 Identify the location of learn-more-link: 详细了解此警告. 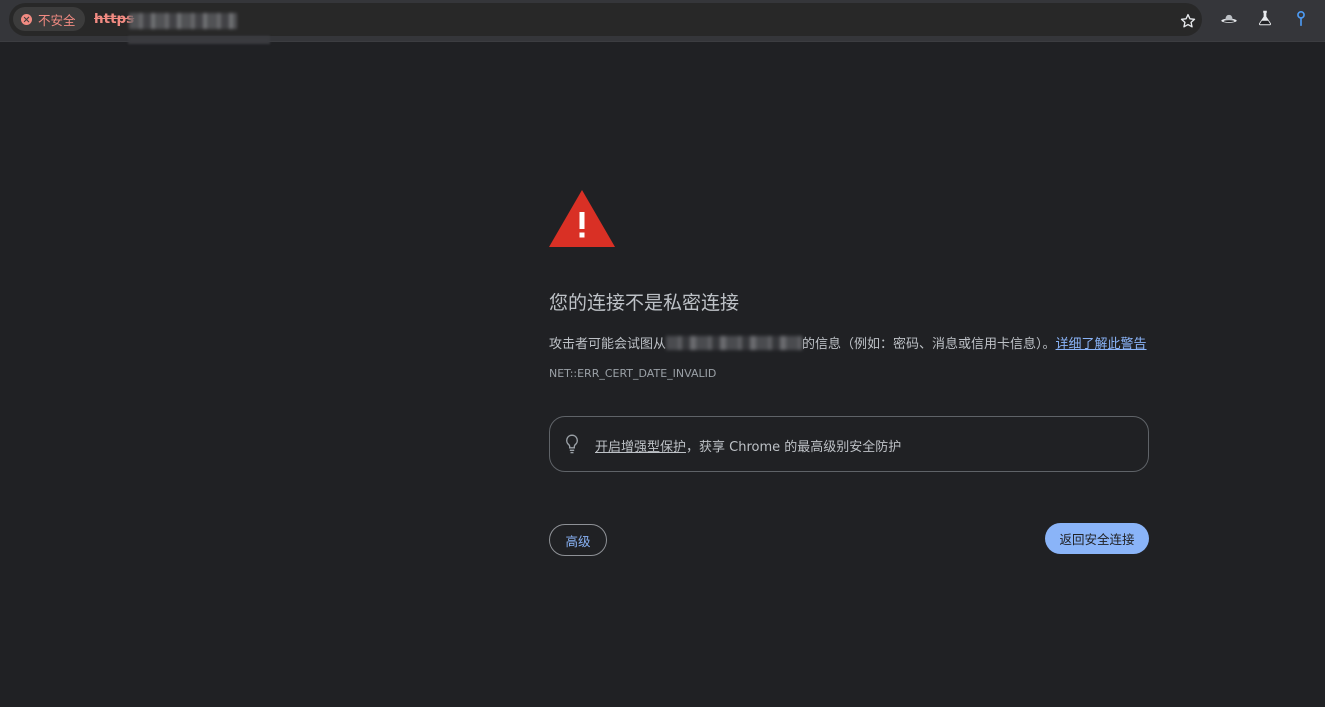
(1101, 344).